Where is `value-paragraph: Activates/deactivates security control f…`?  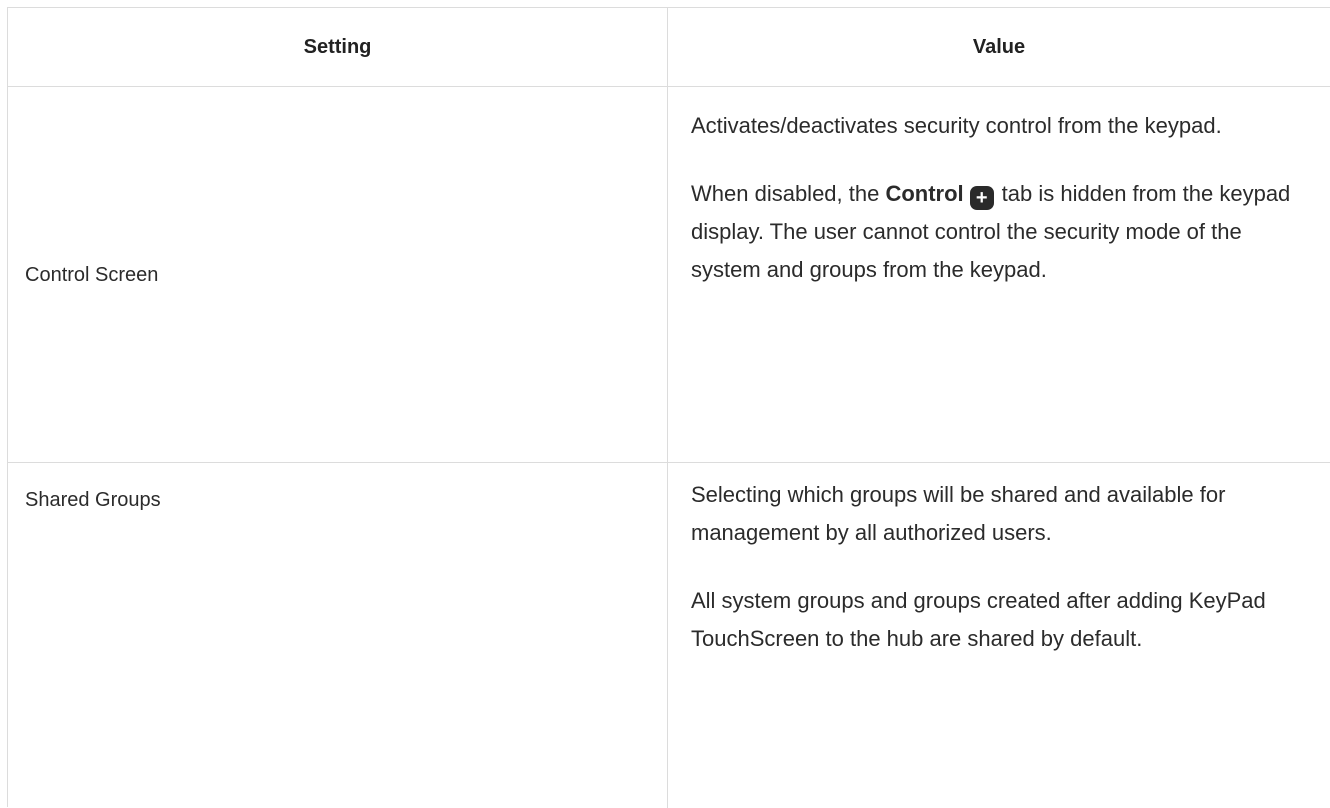
value-paragraph: Activates/deactivates security control f… is located at coordinates (956, 125).